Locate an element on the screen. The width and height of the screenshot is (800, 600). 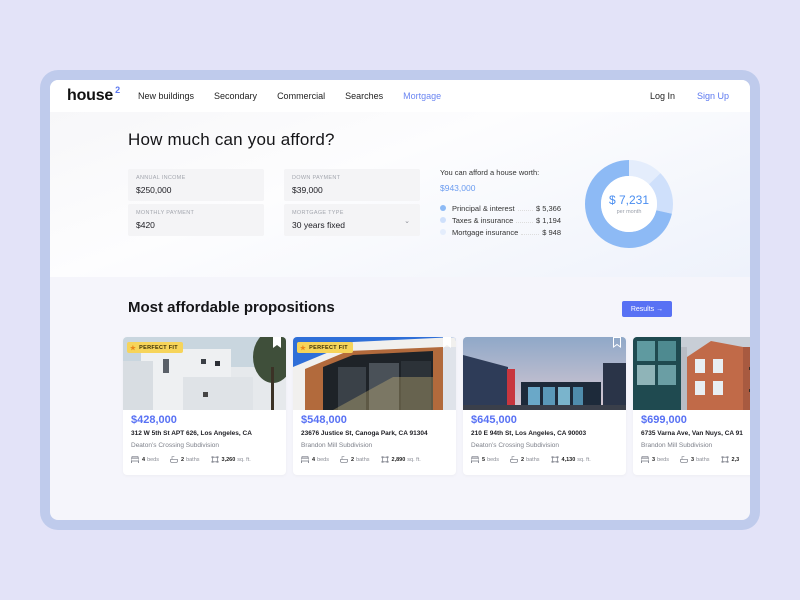
property-price: $428,000 is located at coordinates (154, 420).